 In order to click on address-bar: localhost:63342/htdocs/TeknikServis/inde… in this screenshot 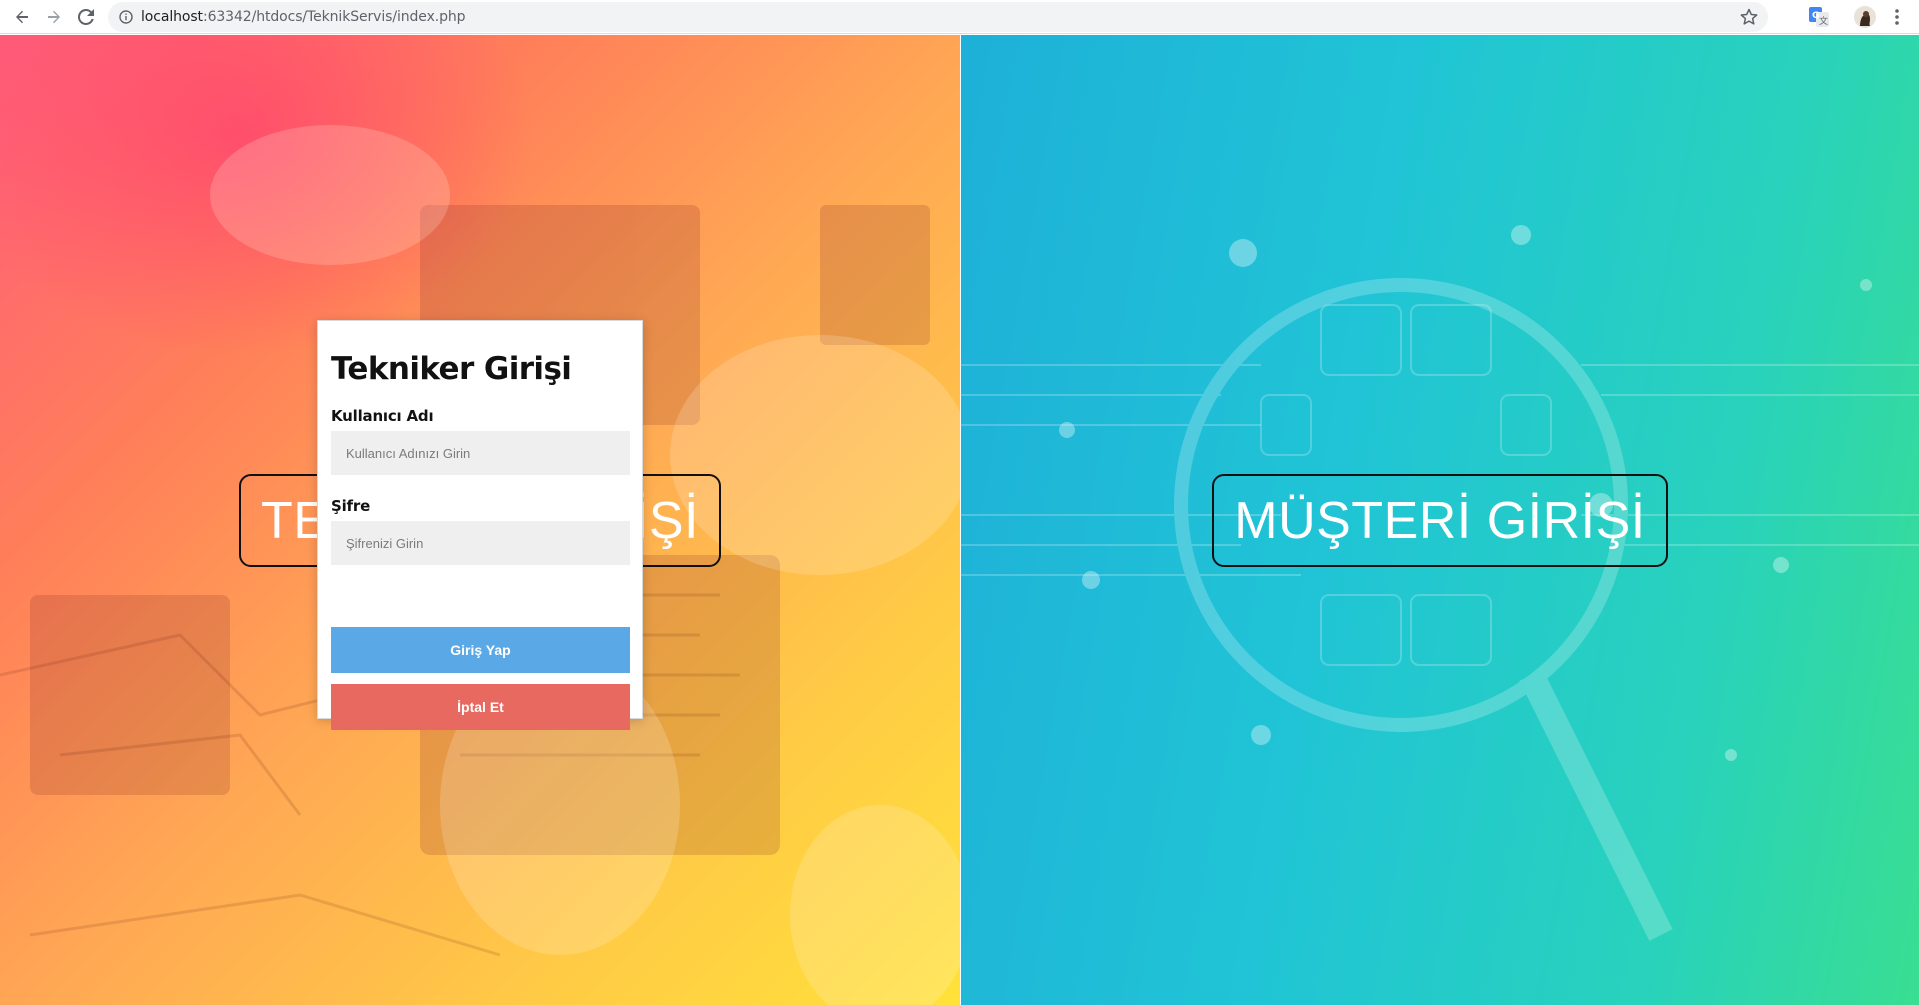, I will do `click(938, 17)`.